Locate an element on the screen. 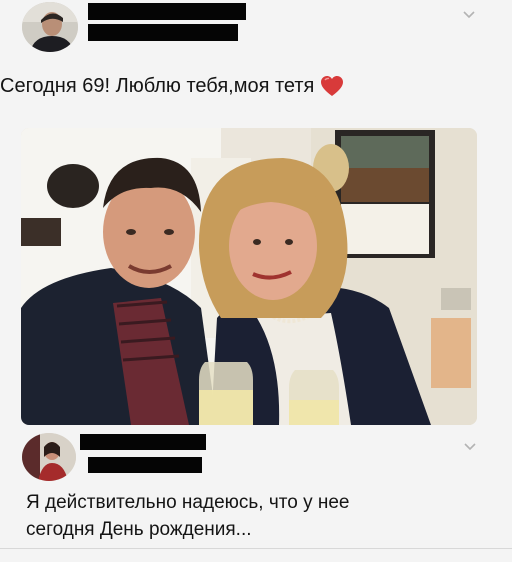 This screenshot has width=512, height=562. chevron-down-icon is located at coordinates (469, 14).